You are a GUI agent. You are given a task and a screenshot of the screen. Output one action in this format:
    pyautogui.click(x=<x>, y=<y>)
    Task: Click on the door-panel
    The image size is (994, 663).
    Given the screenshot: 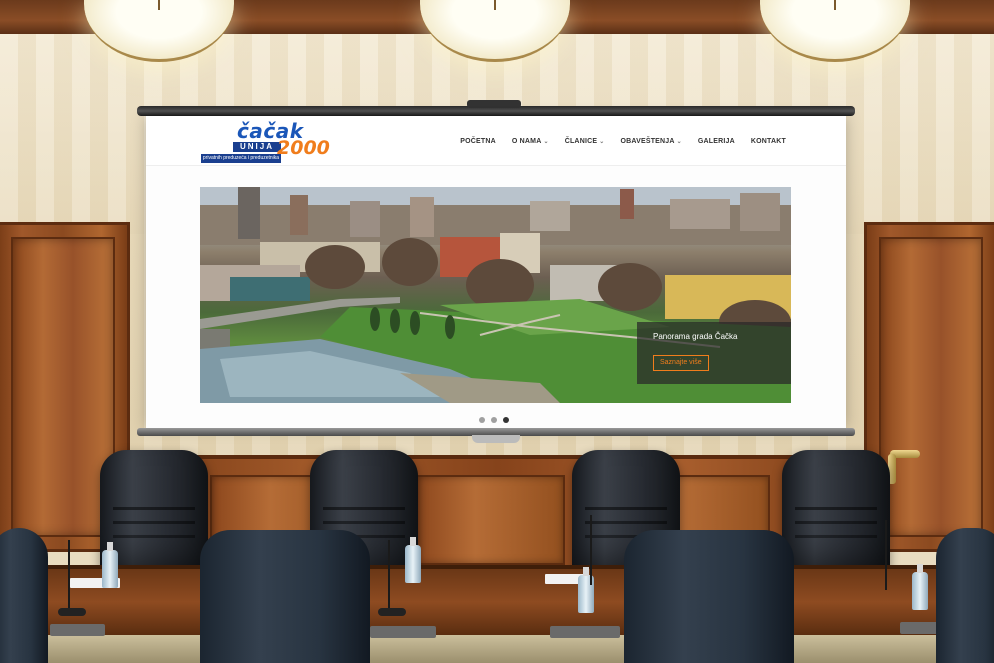 What is the action you would take?
    pyautogui.click(x=931, y=387)
    